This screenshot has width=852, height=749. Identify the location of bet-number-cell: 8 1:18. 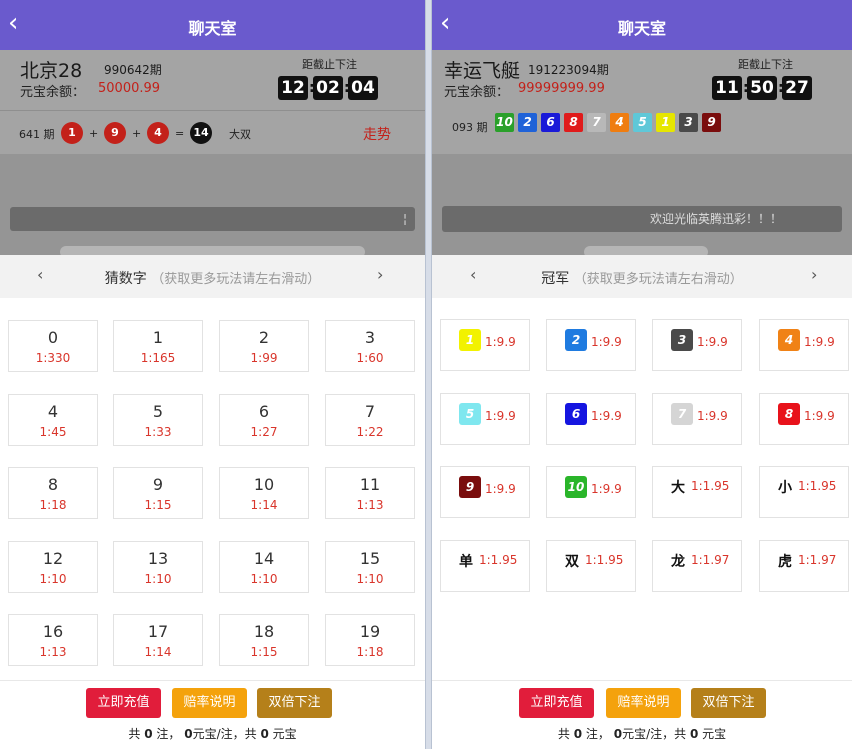
(53, 493).